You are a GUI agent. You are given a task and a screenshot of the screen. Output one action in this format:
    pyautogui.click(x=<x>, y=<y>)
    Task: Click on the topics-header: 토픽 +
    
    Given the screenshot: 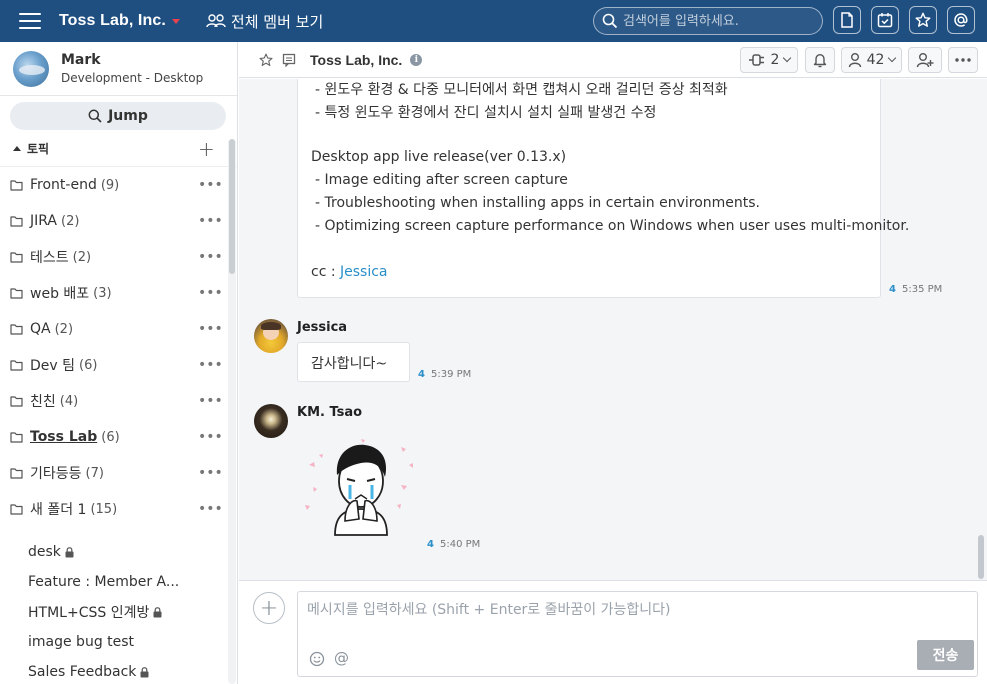 What is the action you would take?
    pyautogui.click(x=118, y=149)
    